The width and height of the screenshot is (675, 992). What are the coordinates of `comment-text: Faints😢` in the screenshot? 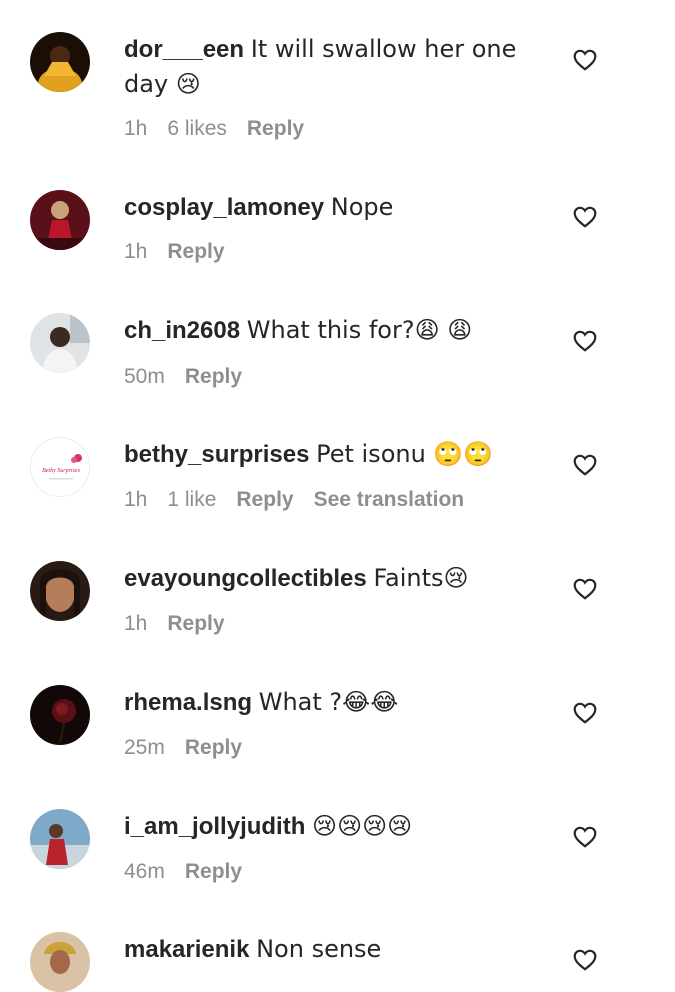 It's located at (421, 578).